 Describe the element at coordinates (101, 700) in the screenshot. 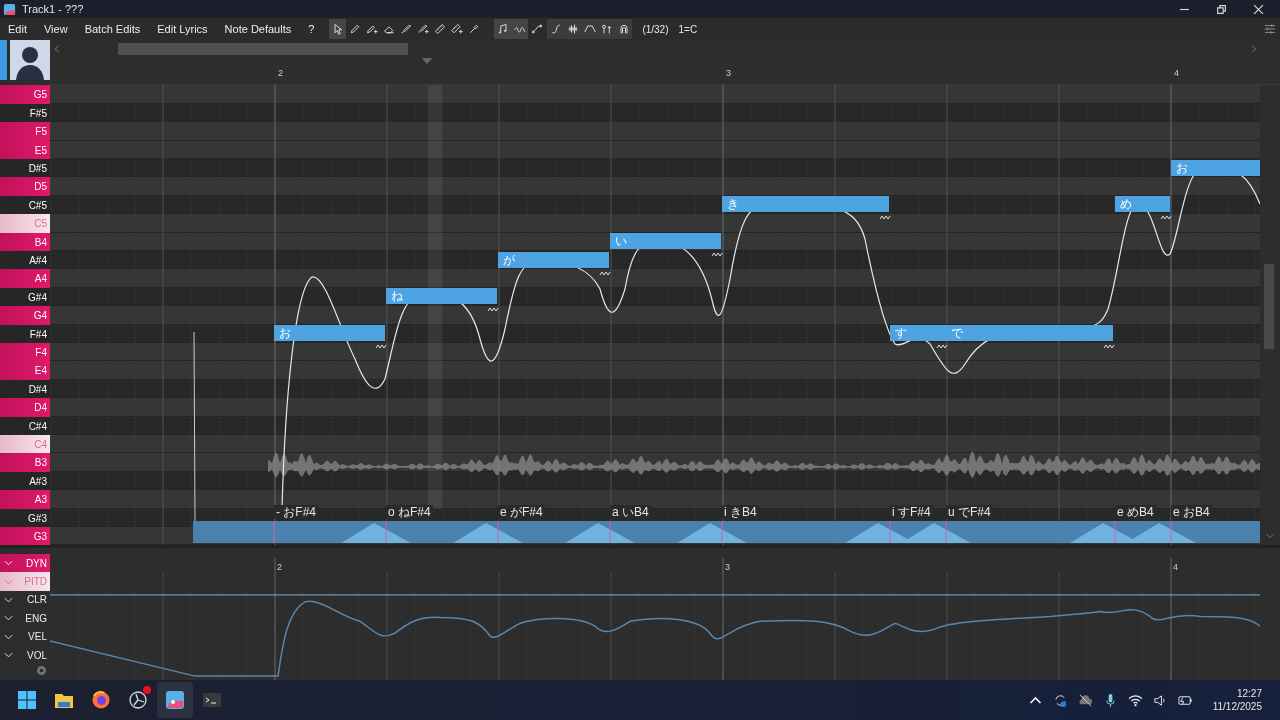

I see `browser-icon` at that location.